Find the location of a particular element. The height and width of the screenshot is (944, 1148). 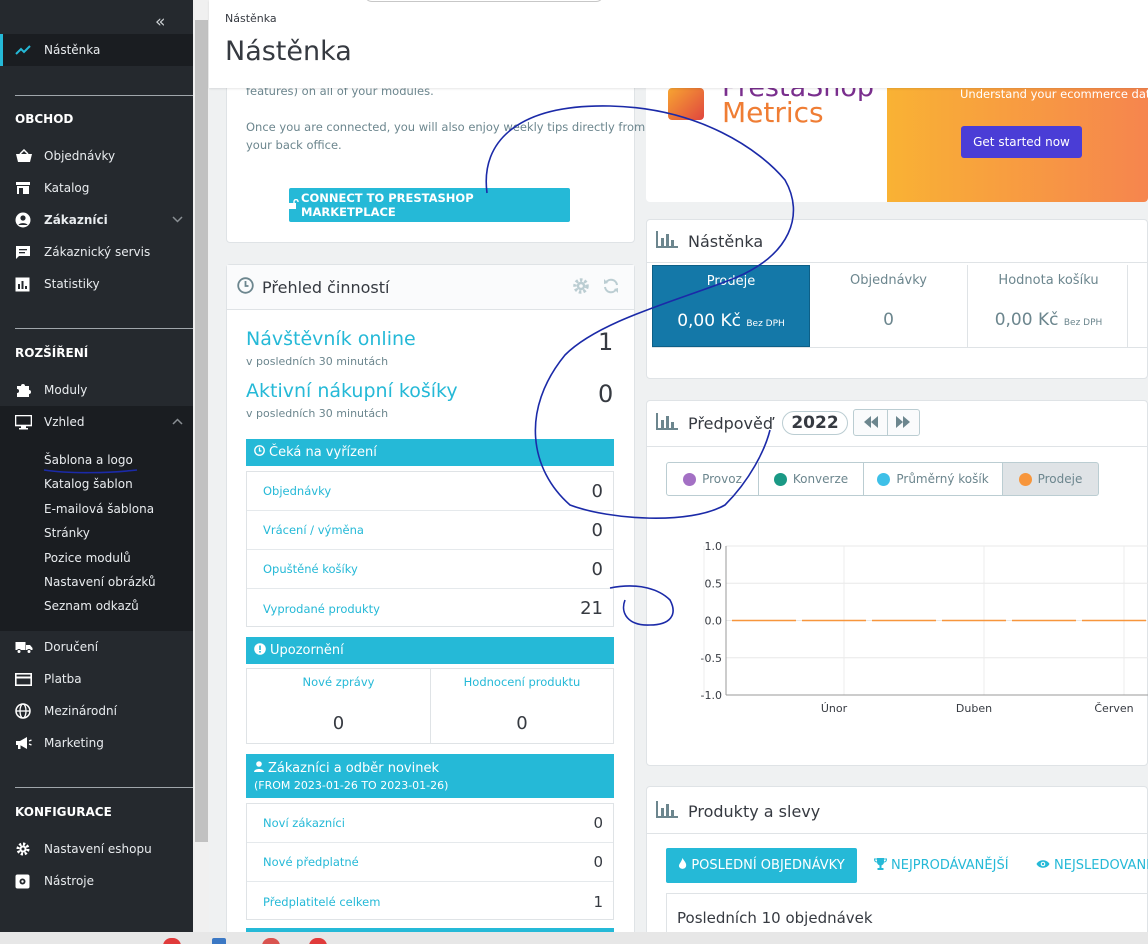

sidebar-item-label: Zákaznický servis is located at coordinates (97, 252).